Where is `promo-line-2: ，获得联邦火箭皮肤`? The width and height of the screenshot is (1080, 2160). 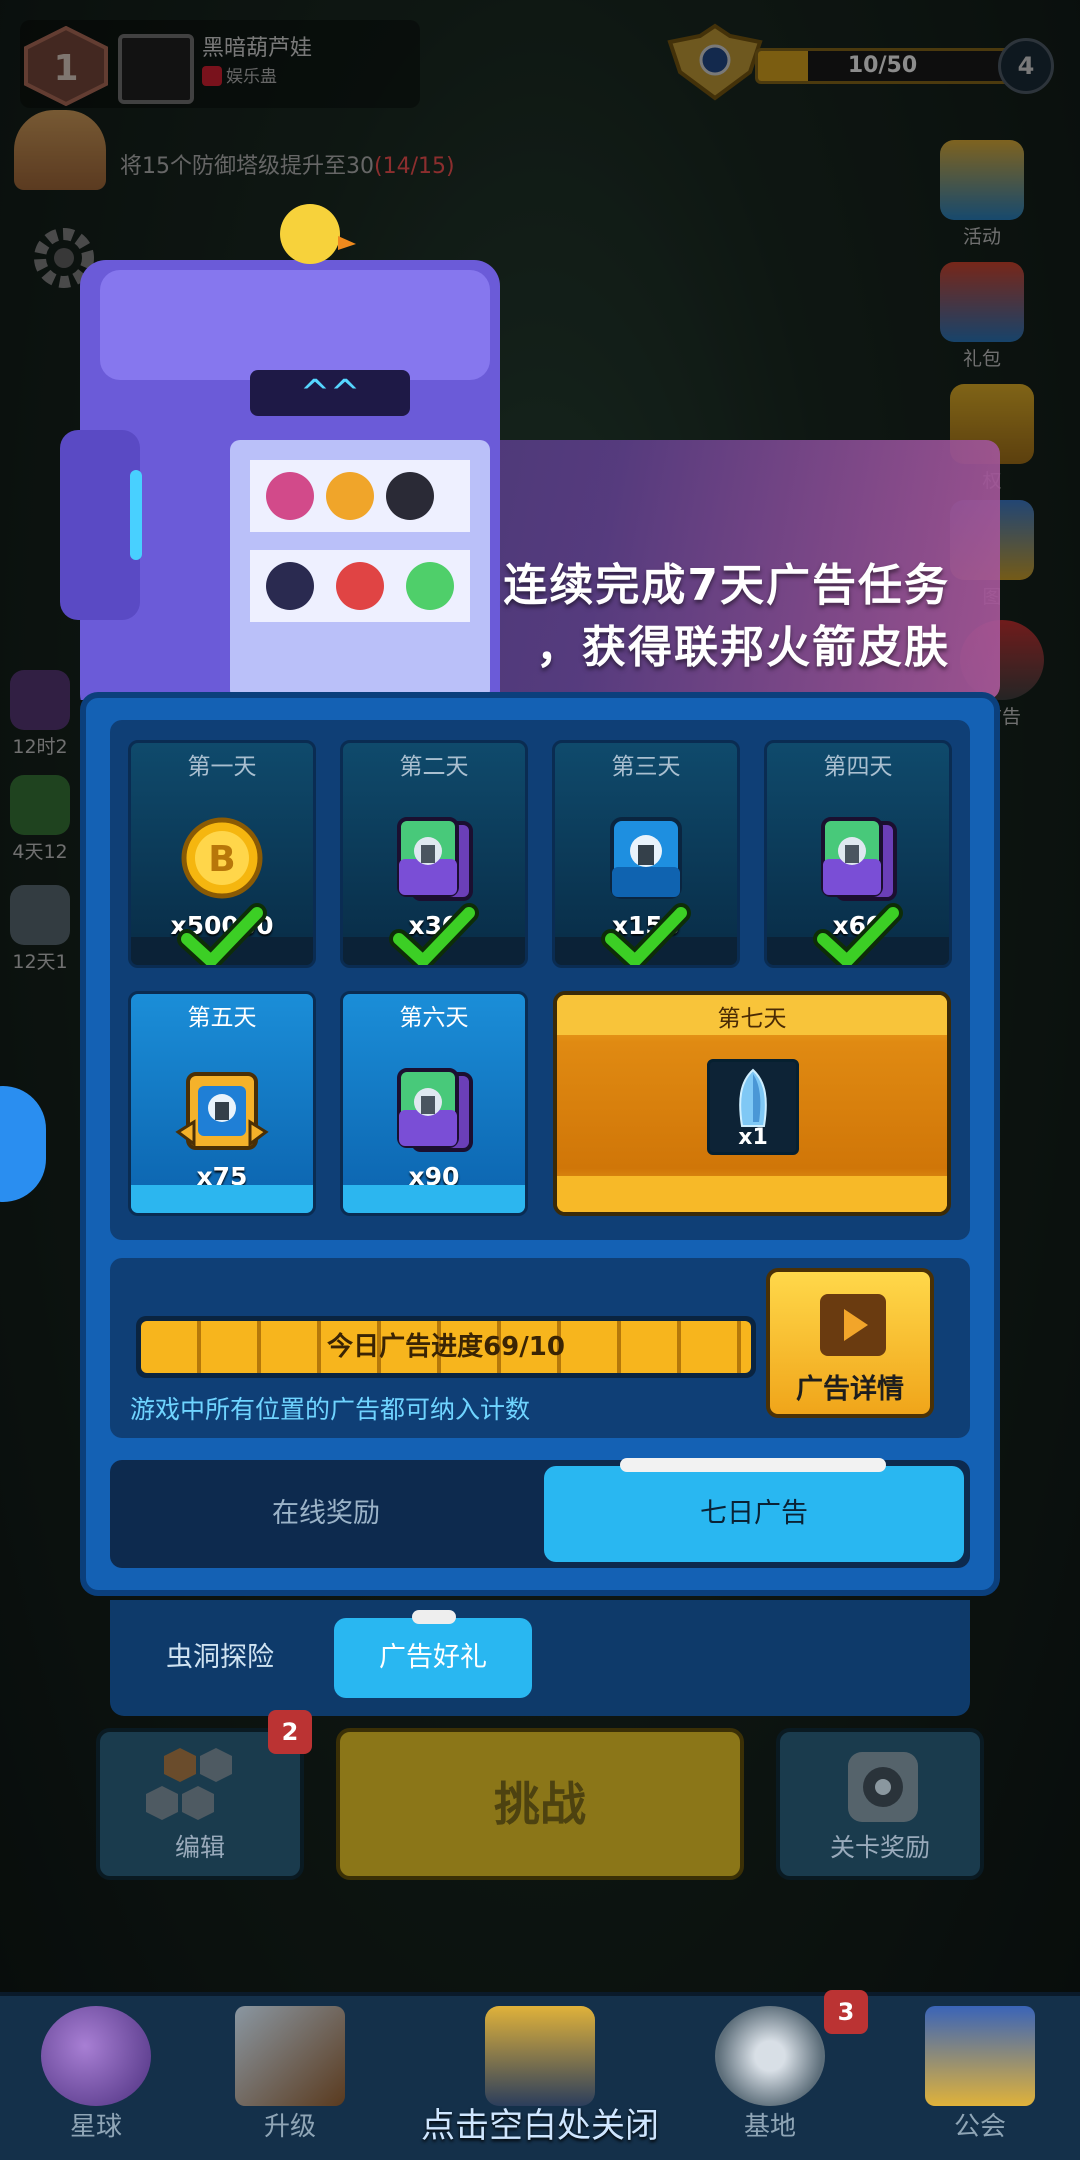 promo-line-2: ，获得联邦火箭皮肤 is located at coordinates (743, 647).